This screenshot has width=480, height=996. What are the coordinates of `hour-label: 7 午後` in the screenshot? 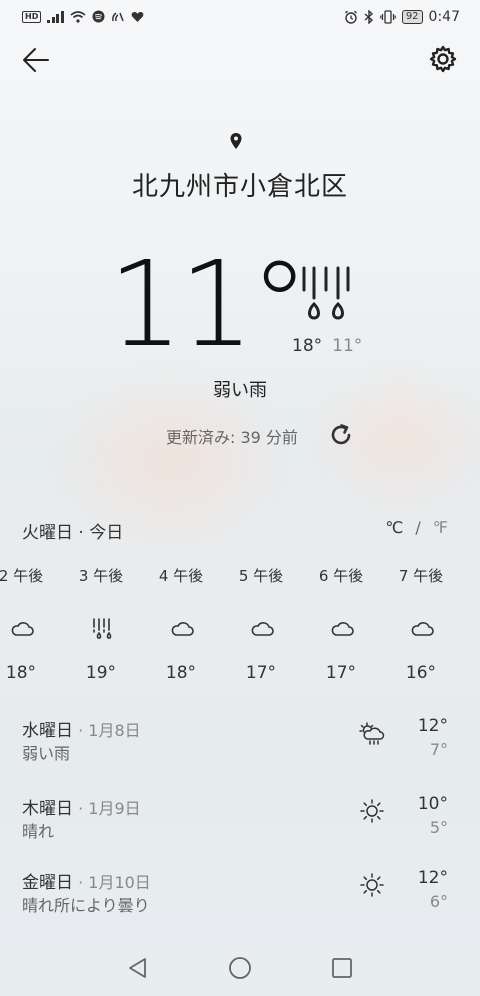 It's located at (421, 576).